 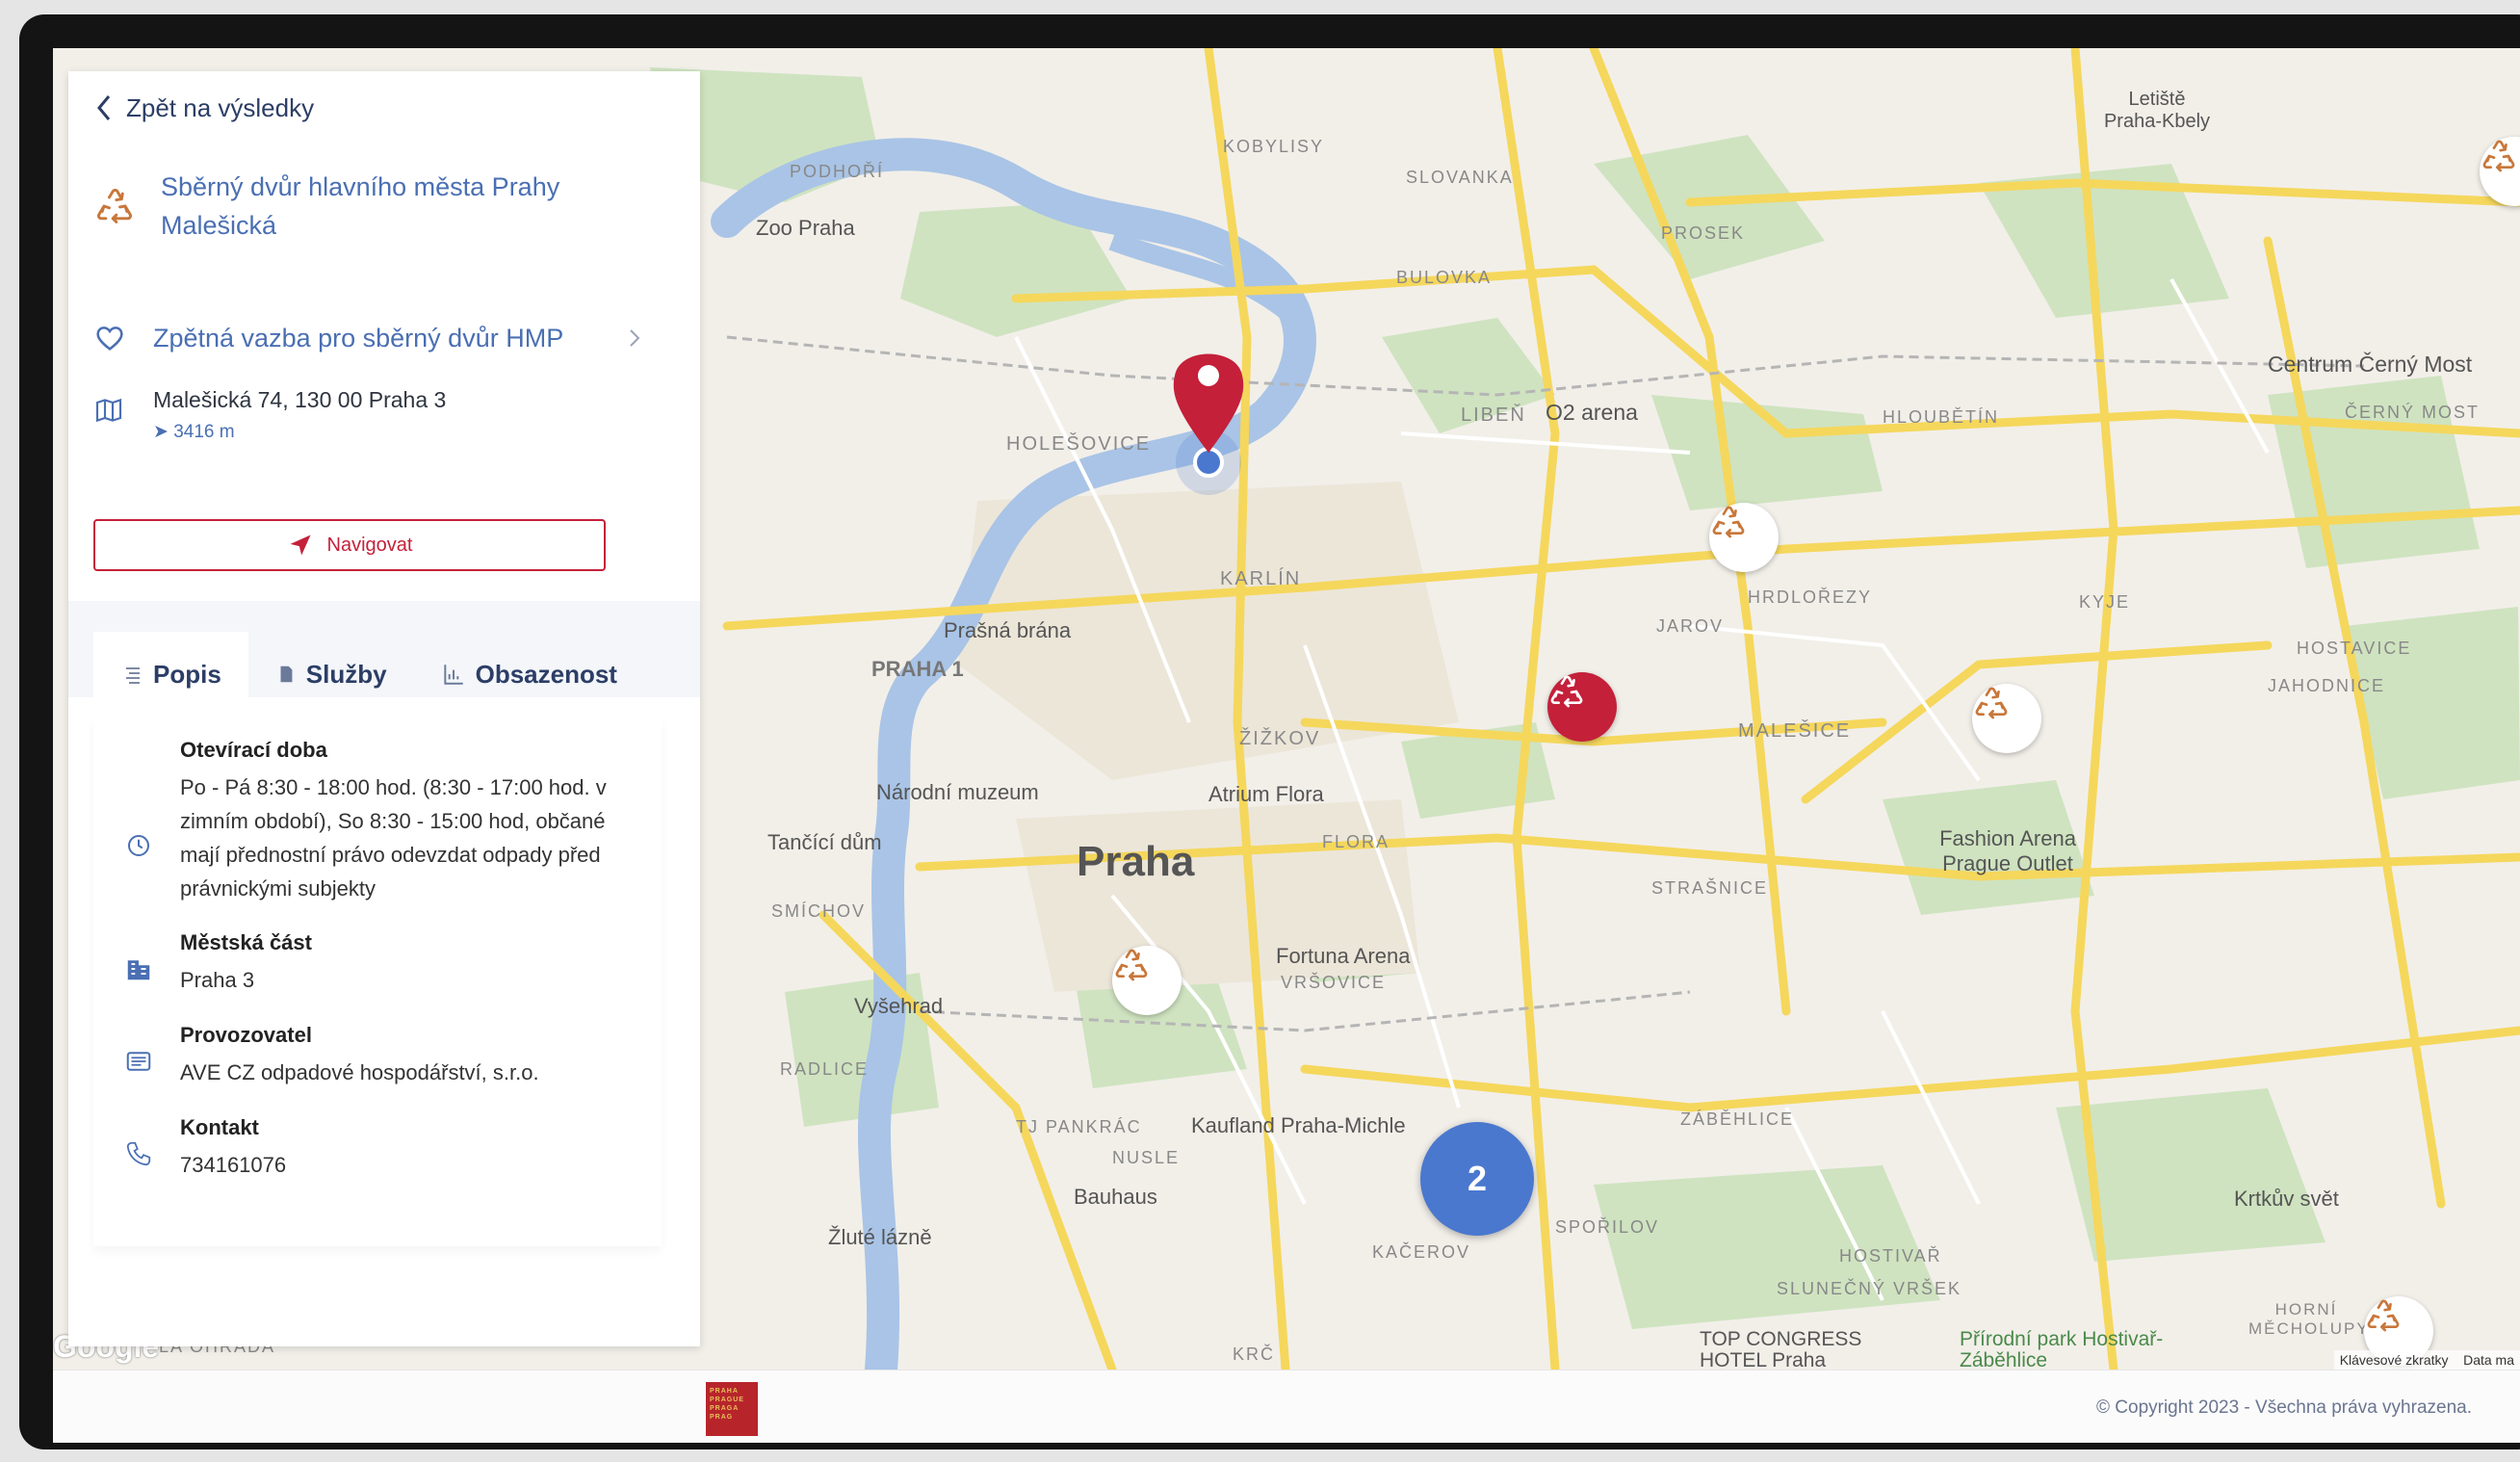 I want to click on map-label-nusle: NUSLE, so click(x=1146, y=1157).